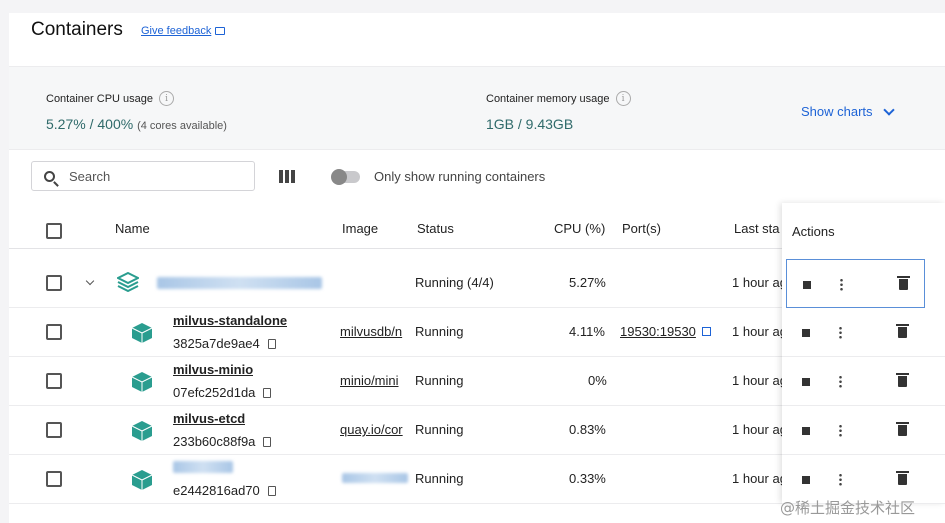 This screenshot has height=523, width=945. I want to click on cpu-cores-note: (4 cores available), so click(182, 126).